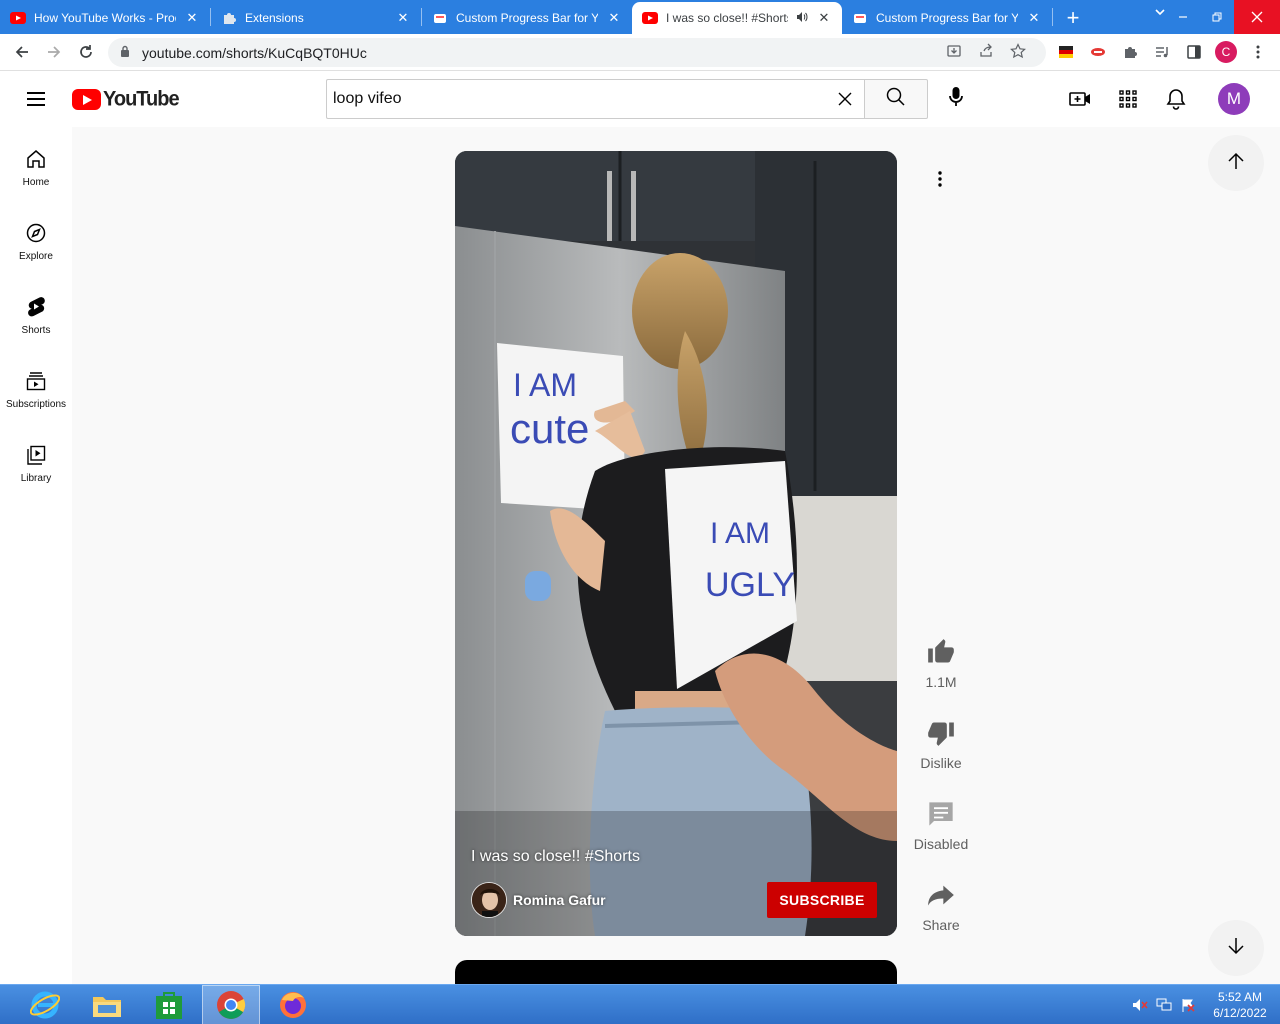 The width and height of the screenshot is (1280, 1024). Describe the element at coordinates (1130, 52) in the screenshot. I see `extensions-puzzle-icon` at that location.